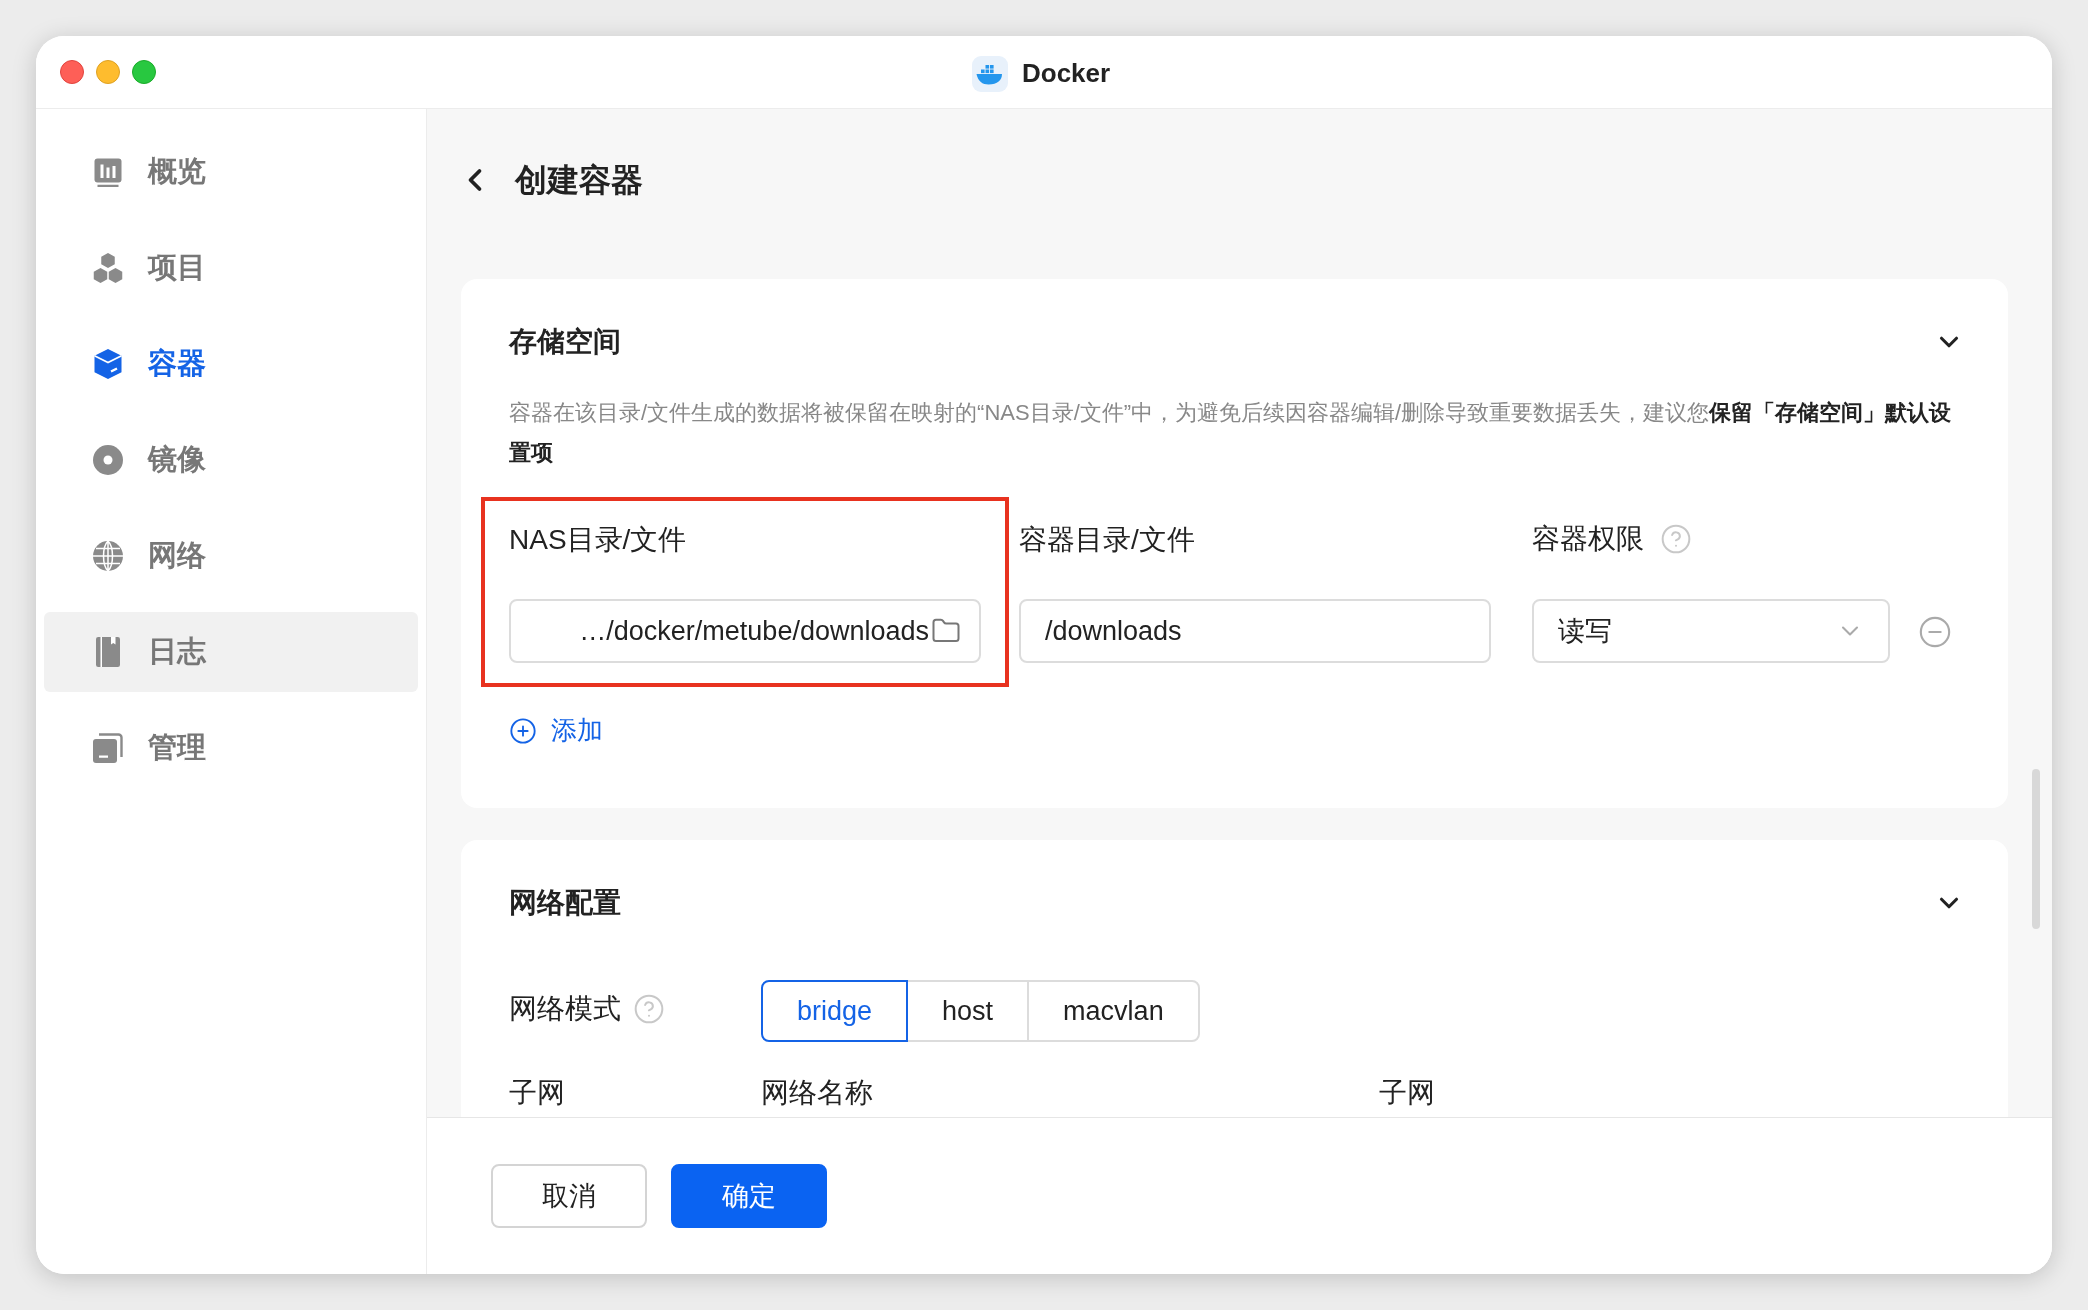 The width and height of the screenshot is (2088, 1310). Describe the element at coordinates (817, 1093) in the screenshot. I see `column-label: 网络名称` at that location.